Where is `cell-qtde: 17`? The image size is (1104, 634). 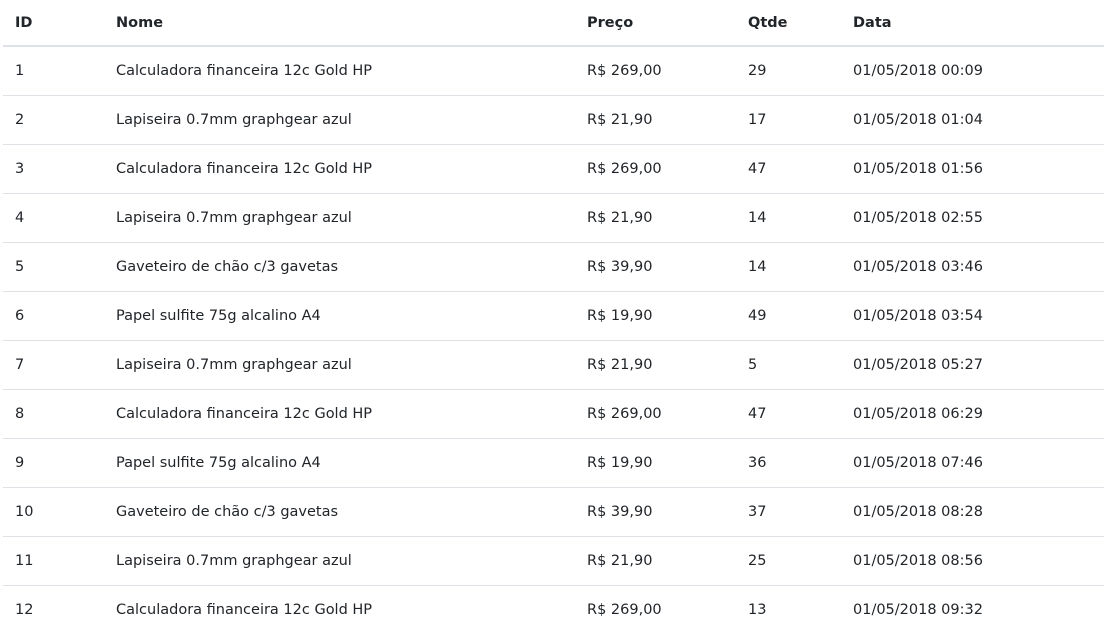
cell-qtde: 17 is located at coordinates (788, 120).